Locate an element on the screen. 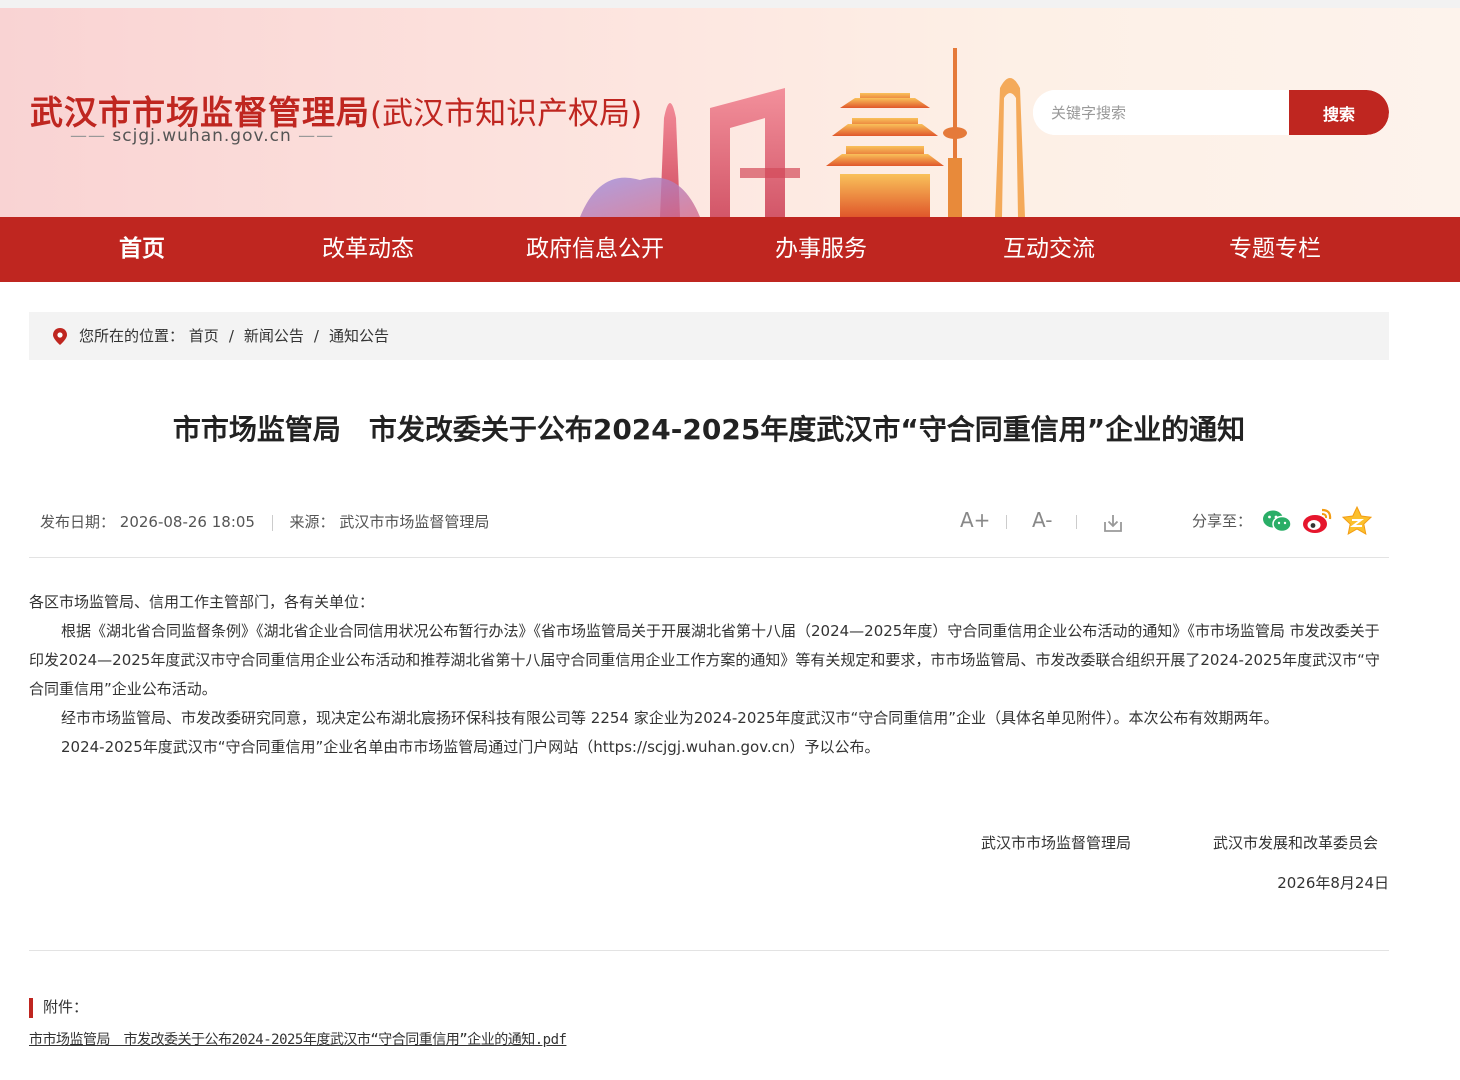  nav-item-home: 首页 is located at coordinates (142, 249).